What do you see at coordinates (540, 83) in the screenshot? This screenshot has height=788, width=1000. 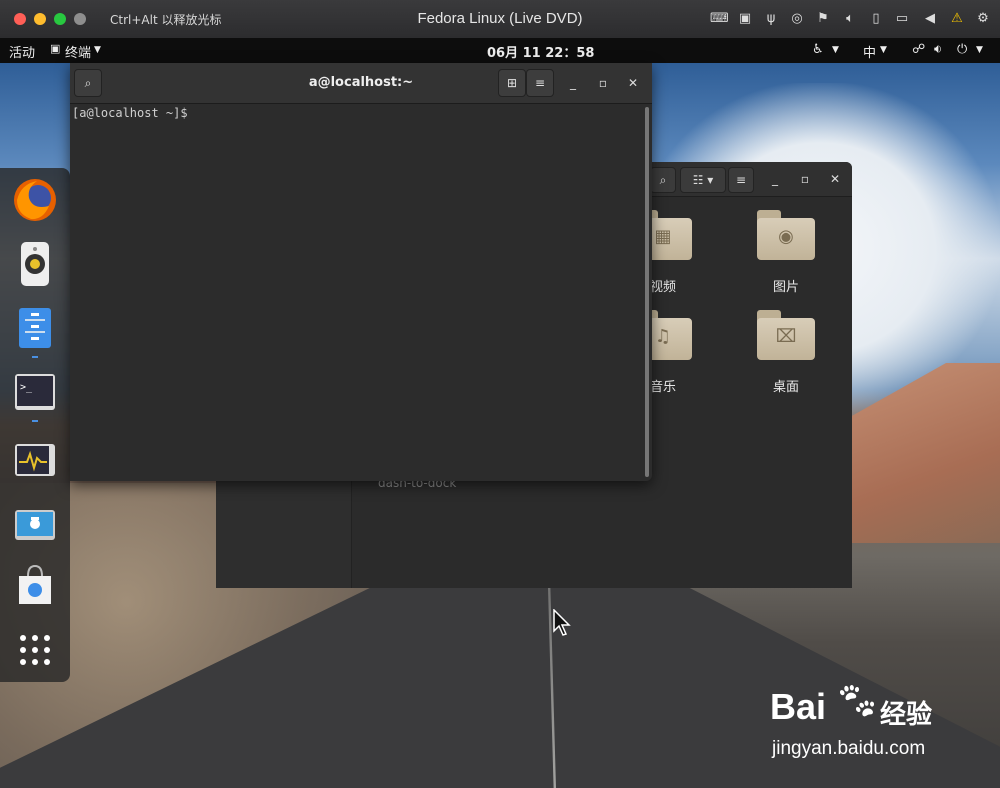 I see `terminal-menu-button: ≡` at bounding box center [540, 83].